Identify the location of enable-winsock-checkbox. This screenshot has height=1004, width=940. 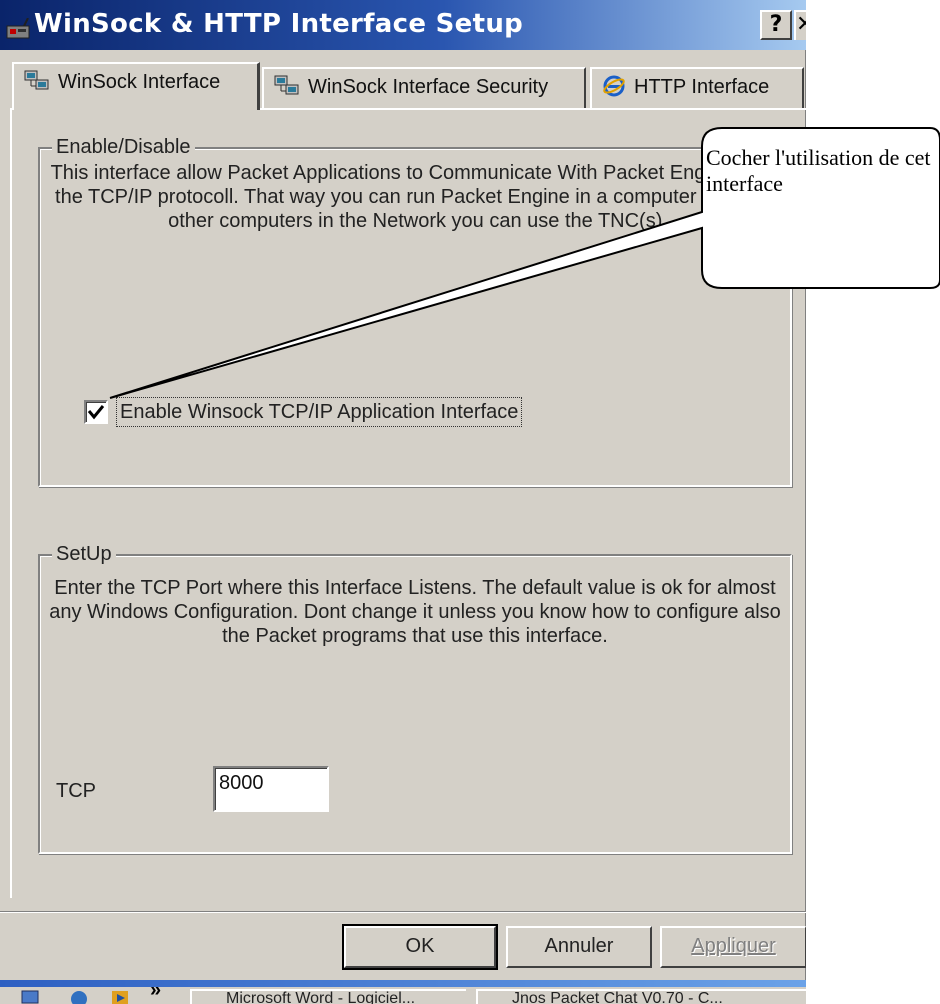
(96, 412).